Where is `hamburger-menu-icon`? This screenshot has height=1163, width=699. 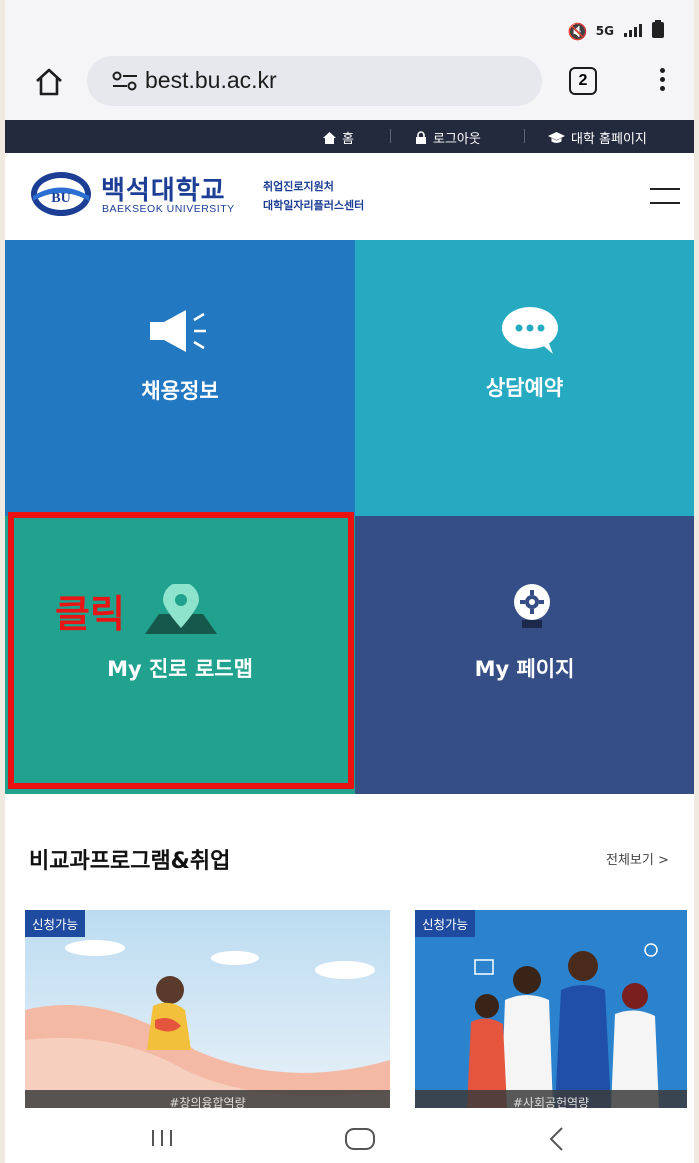
hamburger-menu-icon is located at coordinates (665, 197).